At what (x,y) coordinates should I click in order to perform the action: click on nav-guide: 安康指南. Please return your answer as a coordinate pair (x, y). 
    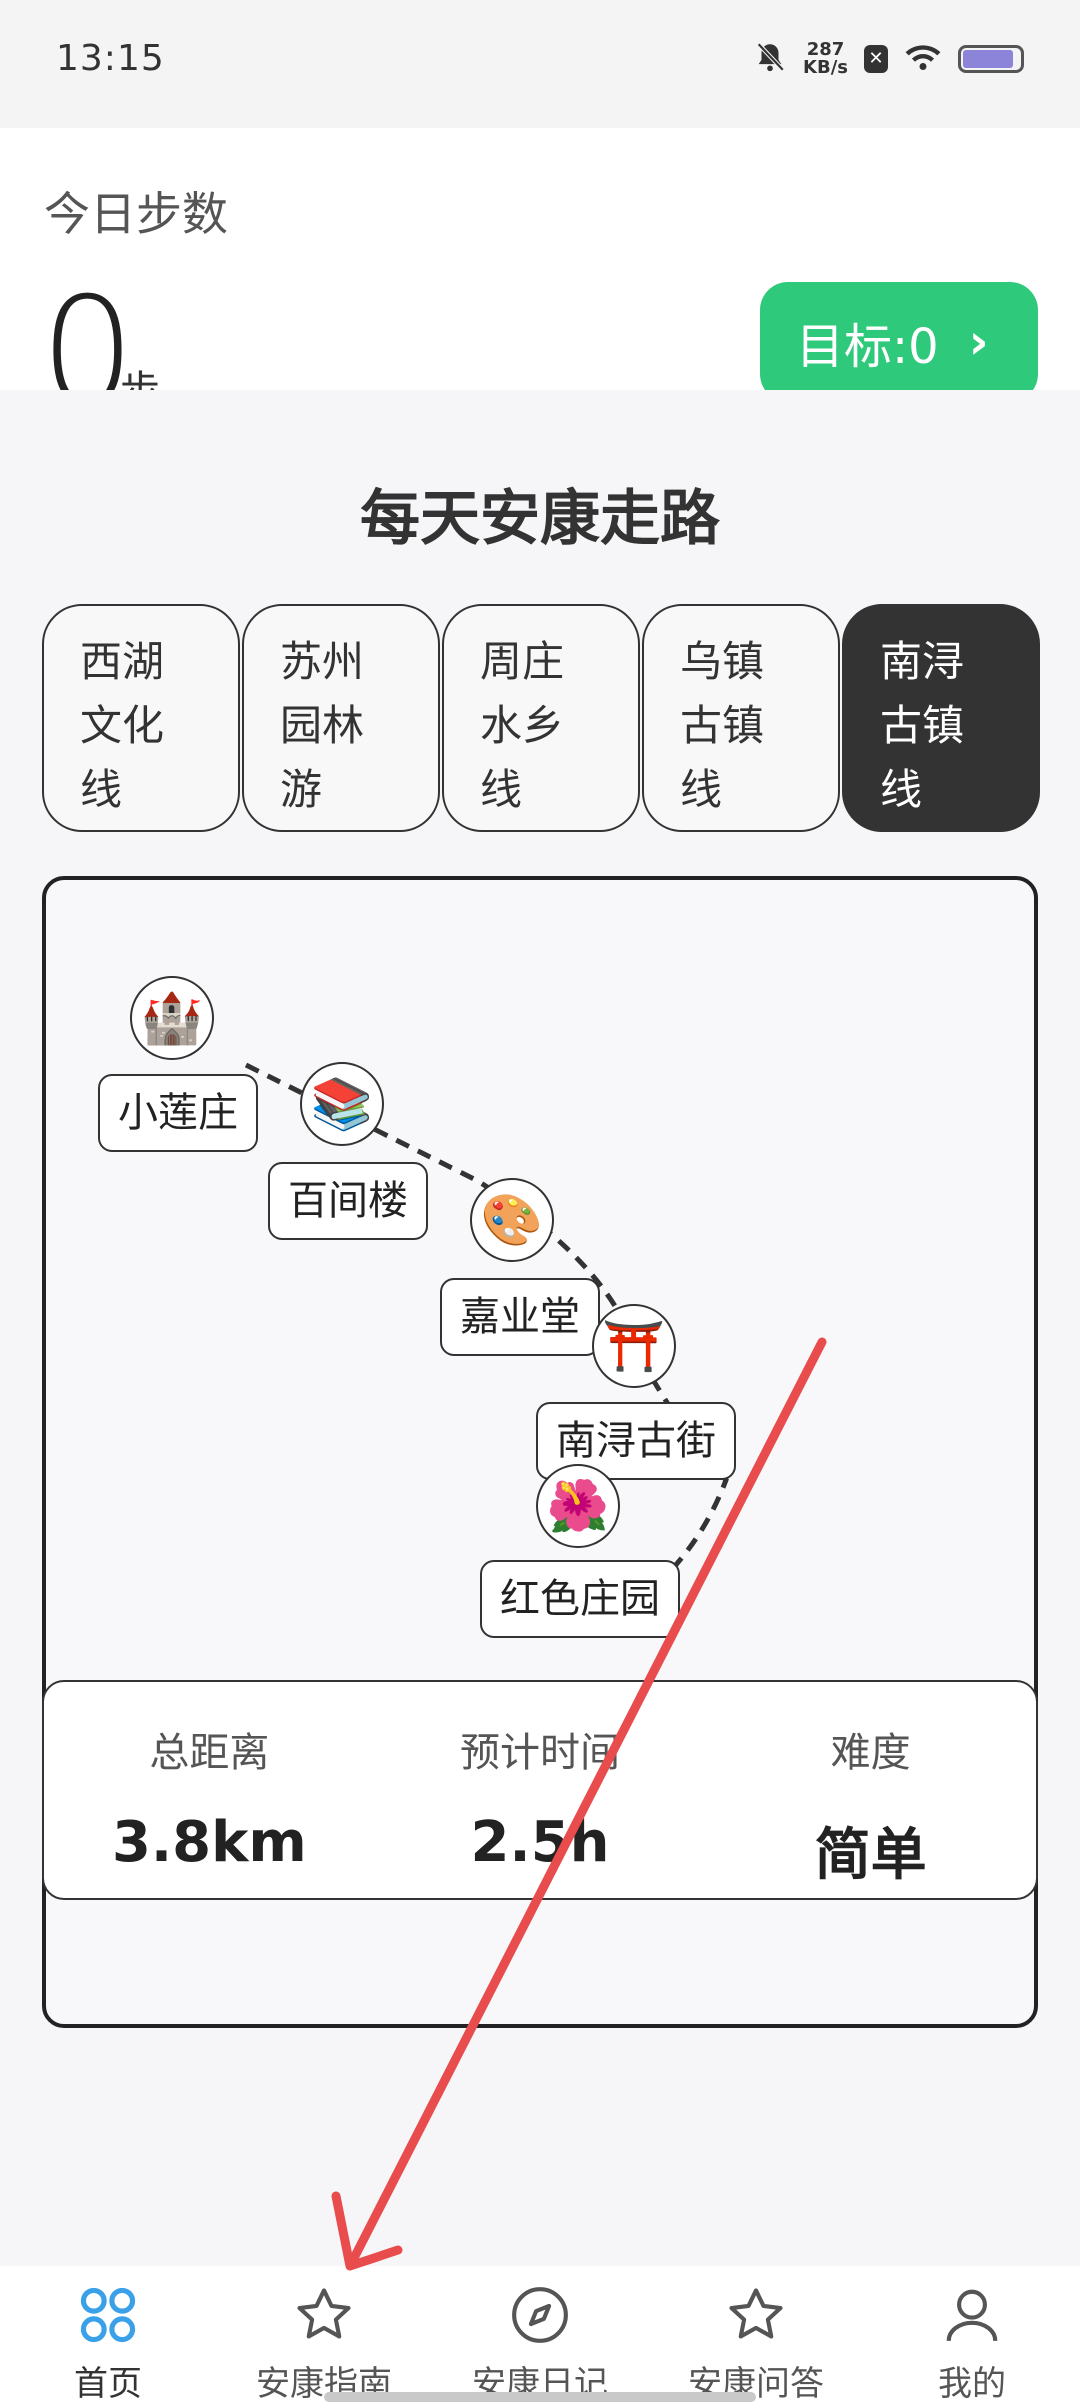
    Looking at the image, I should click on (324, 2337).